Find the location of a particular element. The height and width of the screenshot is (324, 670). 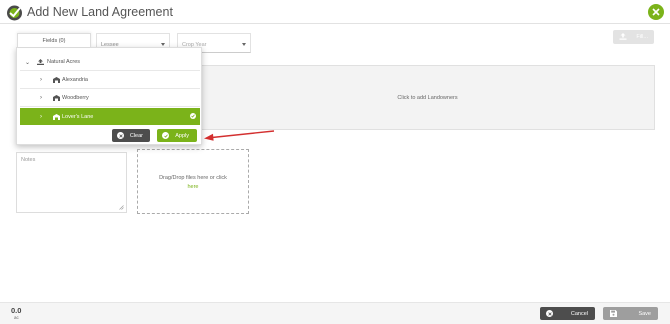

cancel-button: Cancel is located at coordinates (567, 313).